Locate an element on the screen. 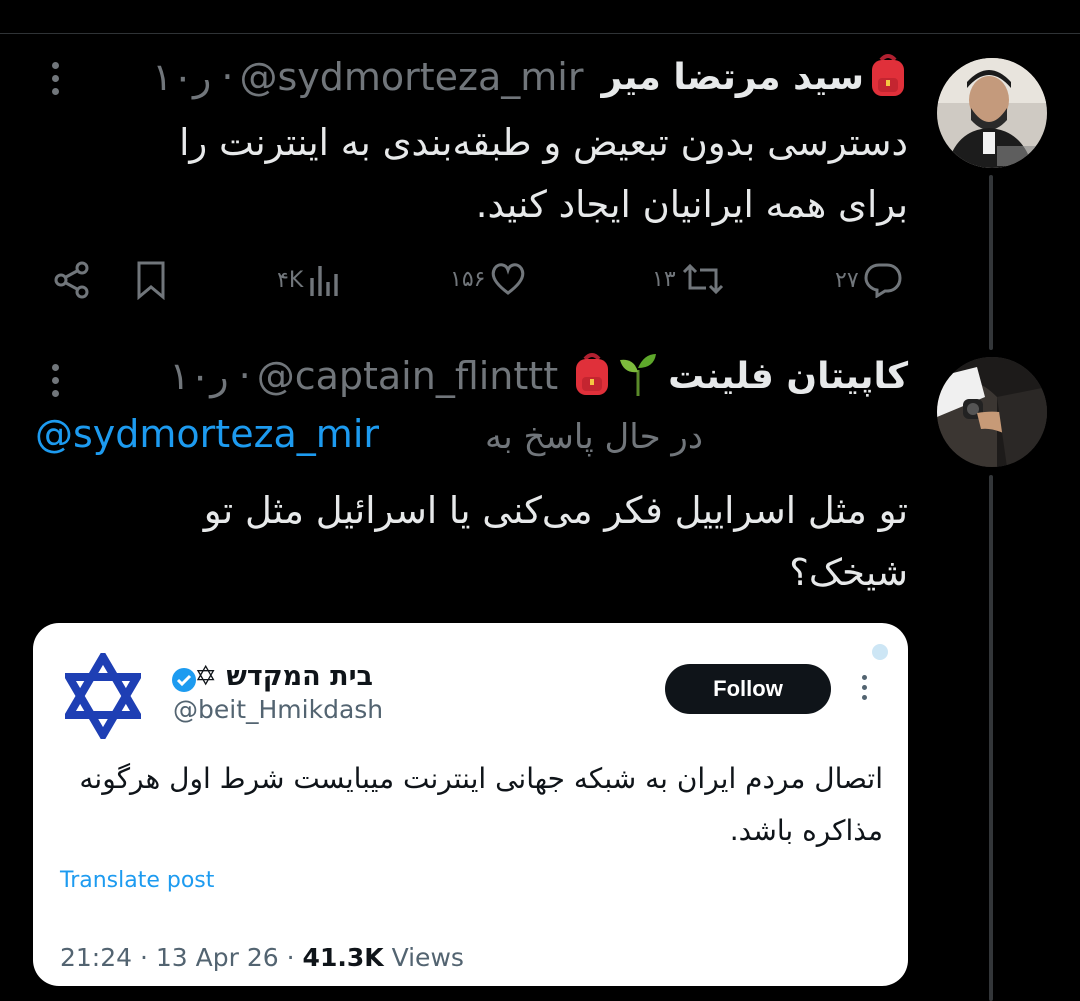  quoted-author-handle: @beit_Hmikdash is located at coordinates (278, 709).